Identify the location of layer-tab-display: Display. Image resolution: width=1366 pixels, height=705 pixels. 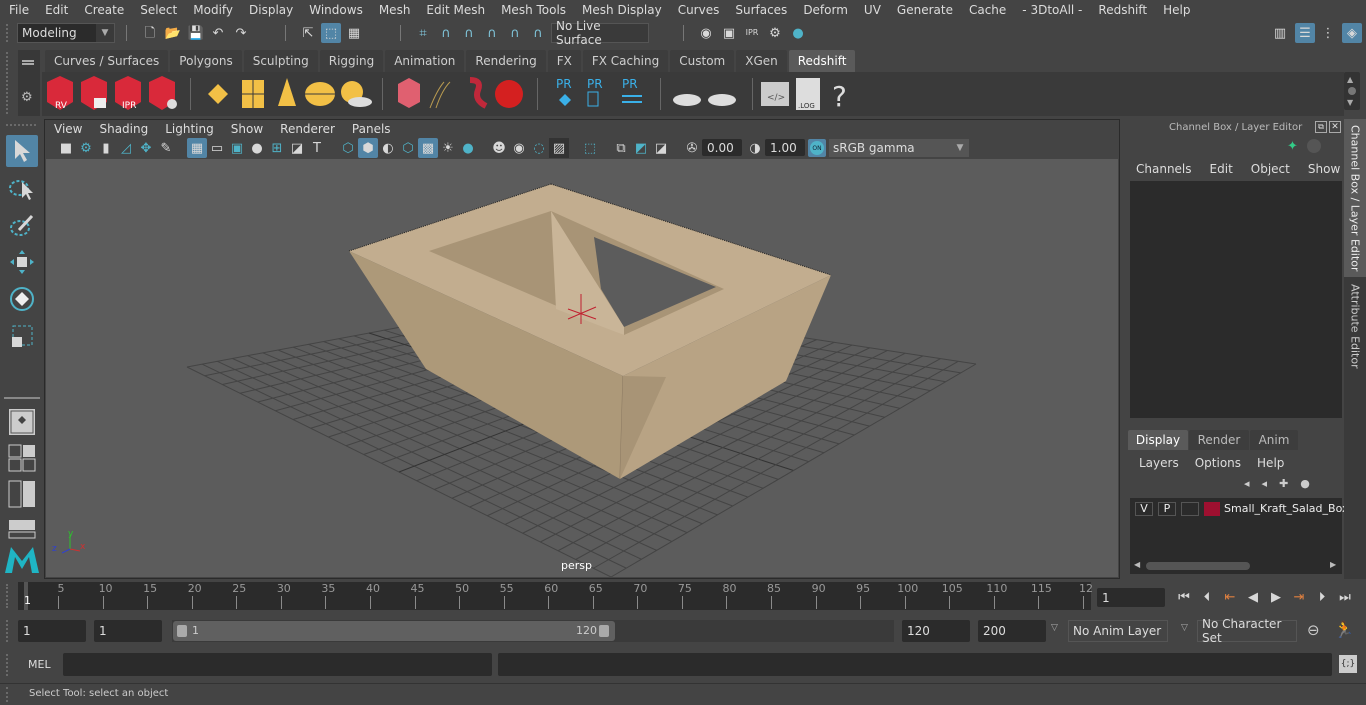
(1158, 440).